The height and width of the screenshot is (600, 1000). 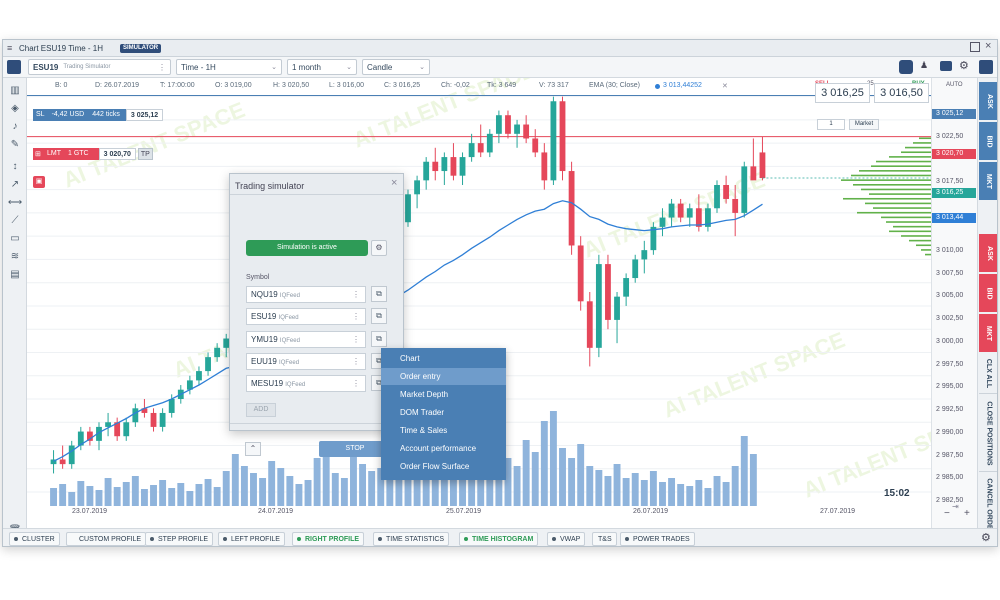 I want to click on symbol-row: YMU19 IQFeed ⋮, so click(x=306, y=339).